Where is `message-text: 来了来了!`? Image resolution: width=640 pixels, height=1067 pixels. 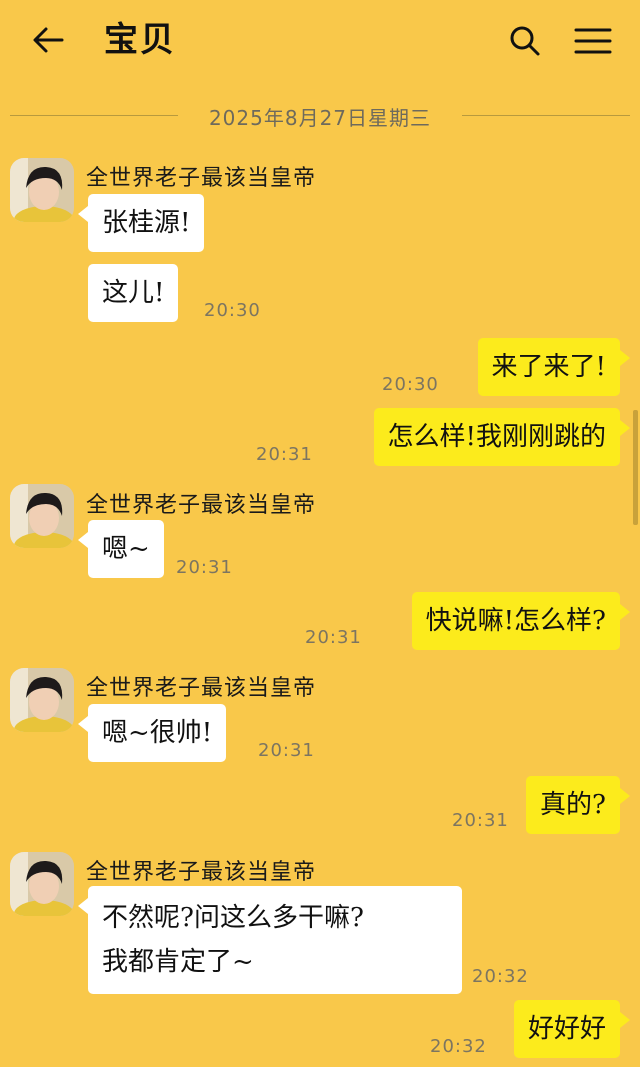 message-text: 来了来了! is located at coordinates (548, 367).